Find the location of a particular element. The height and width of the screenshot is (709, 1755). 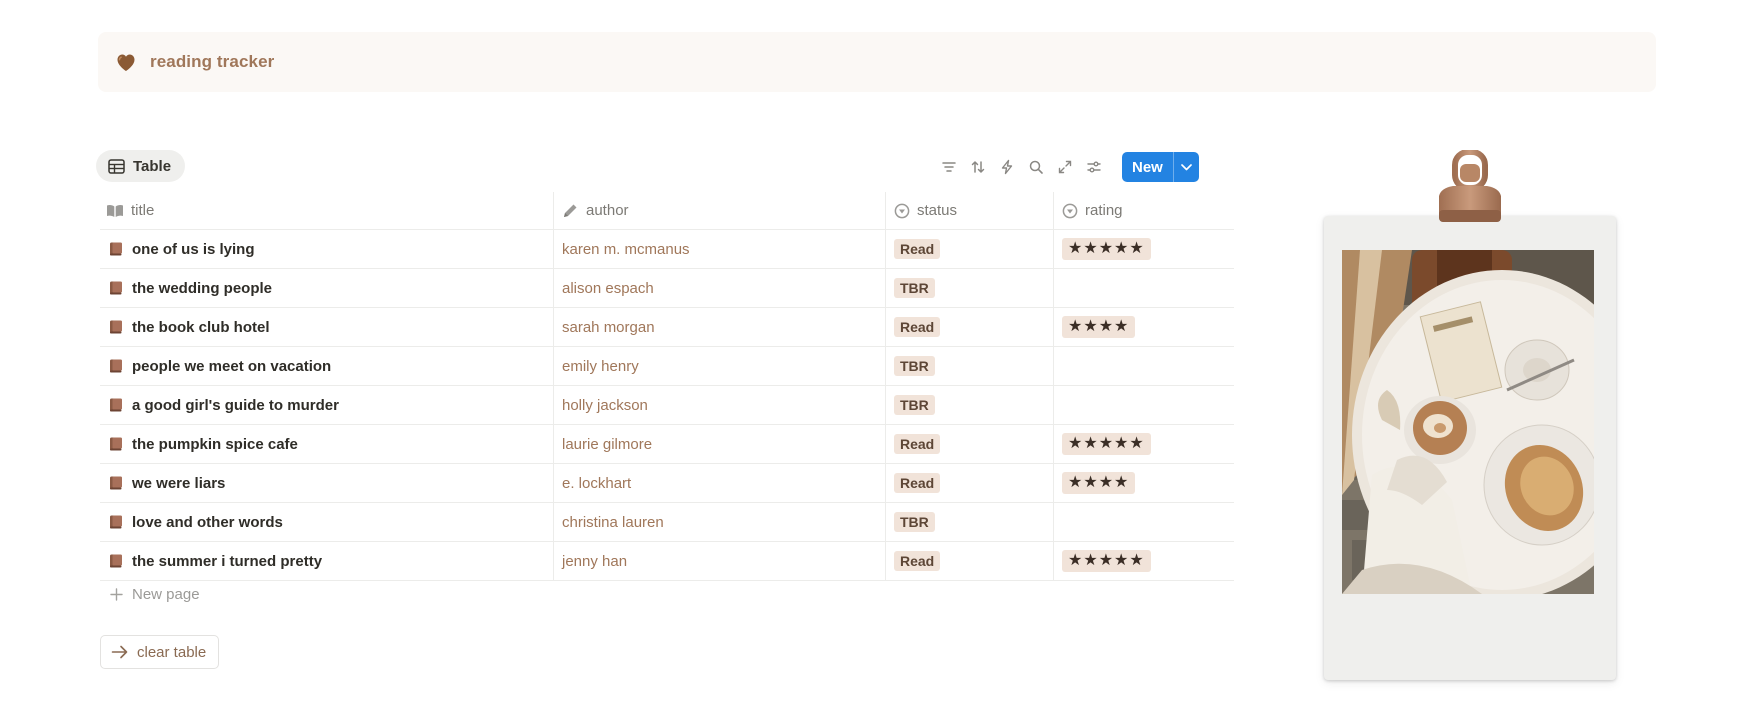

book-author: alison espach is located at coordinates (608, 288).